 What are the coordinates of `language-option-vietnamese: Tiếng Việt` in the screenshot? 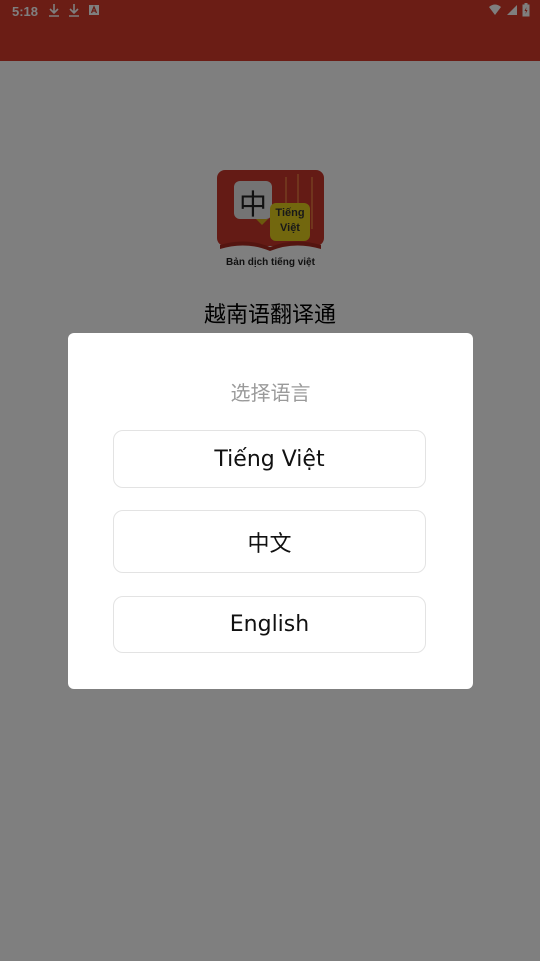 It's located at (269, 459).